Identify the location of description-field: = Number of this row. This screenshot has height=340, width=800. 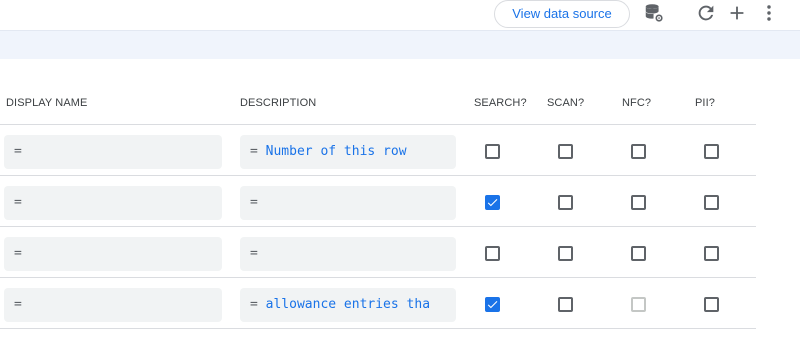
(348, 152).